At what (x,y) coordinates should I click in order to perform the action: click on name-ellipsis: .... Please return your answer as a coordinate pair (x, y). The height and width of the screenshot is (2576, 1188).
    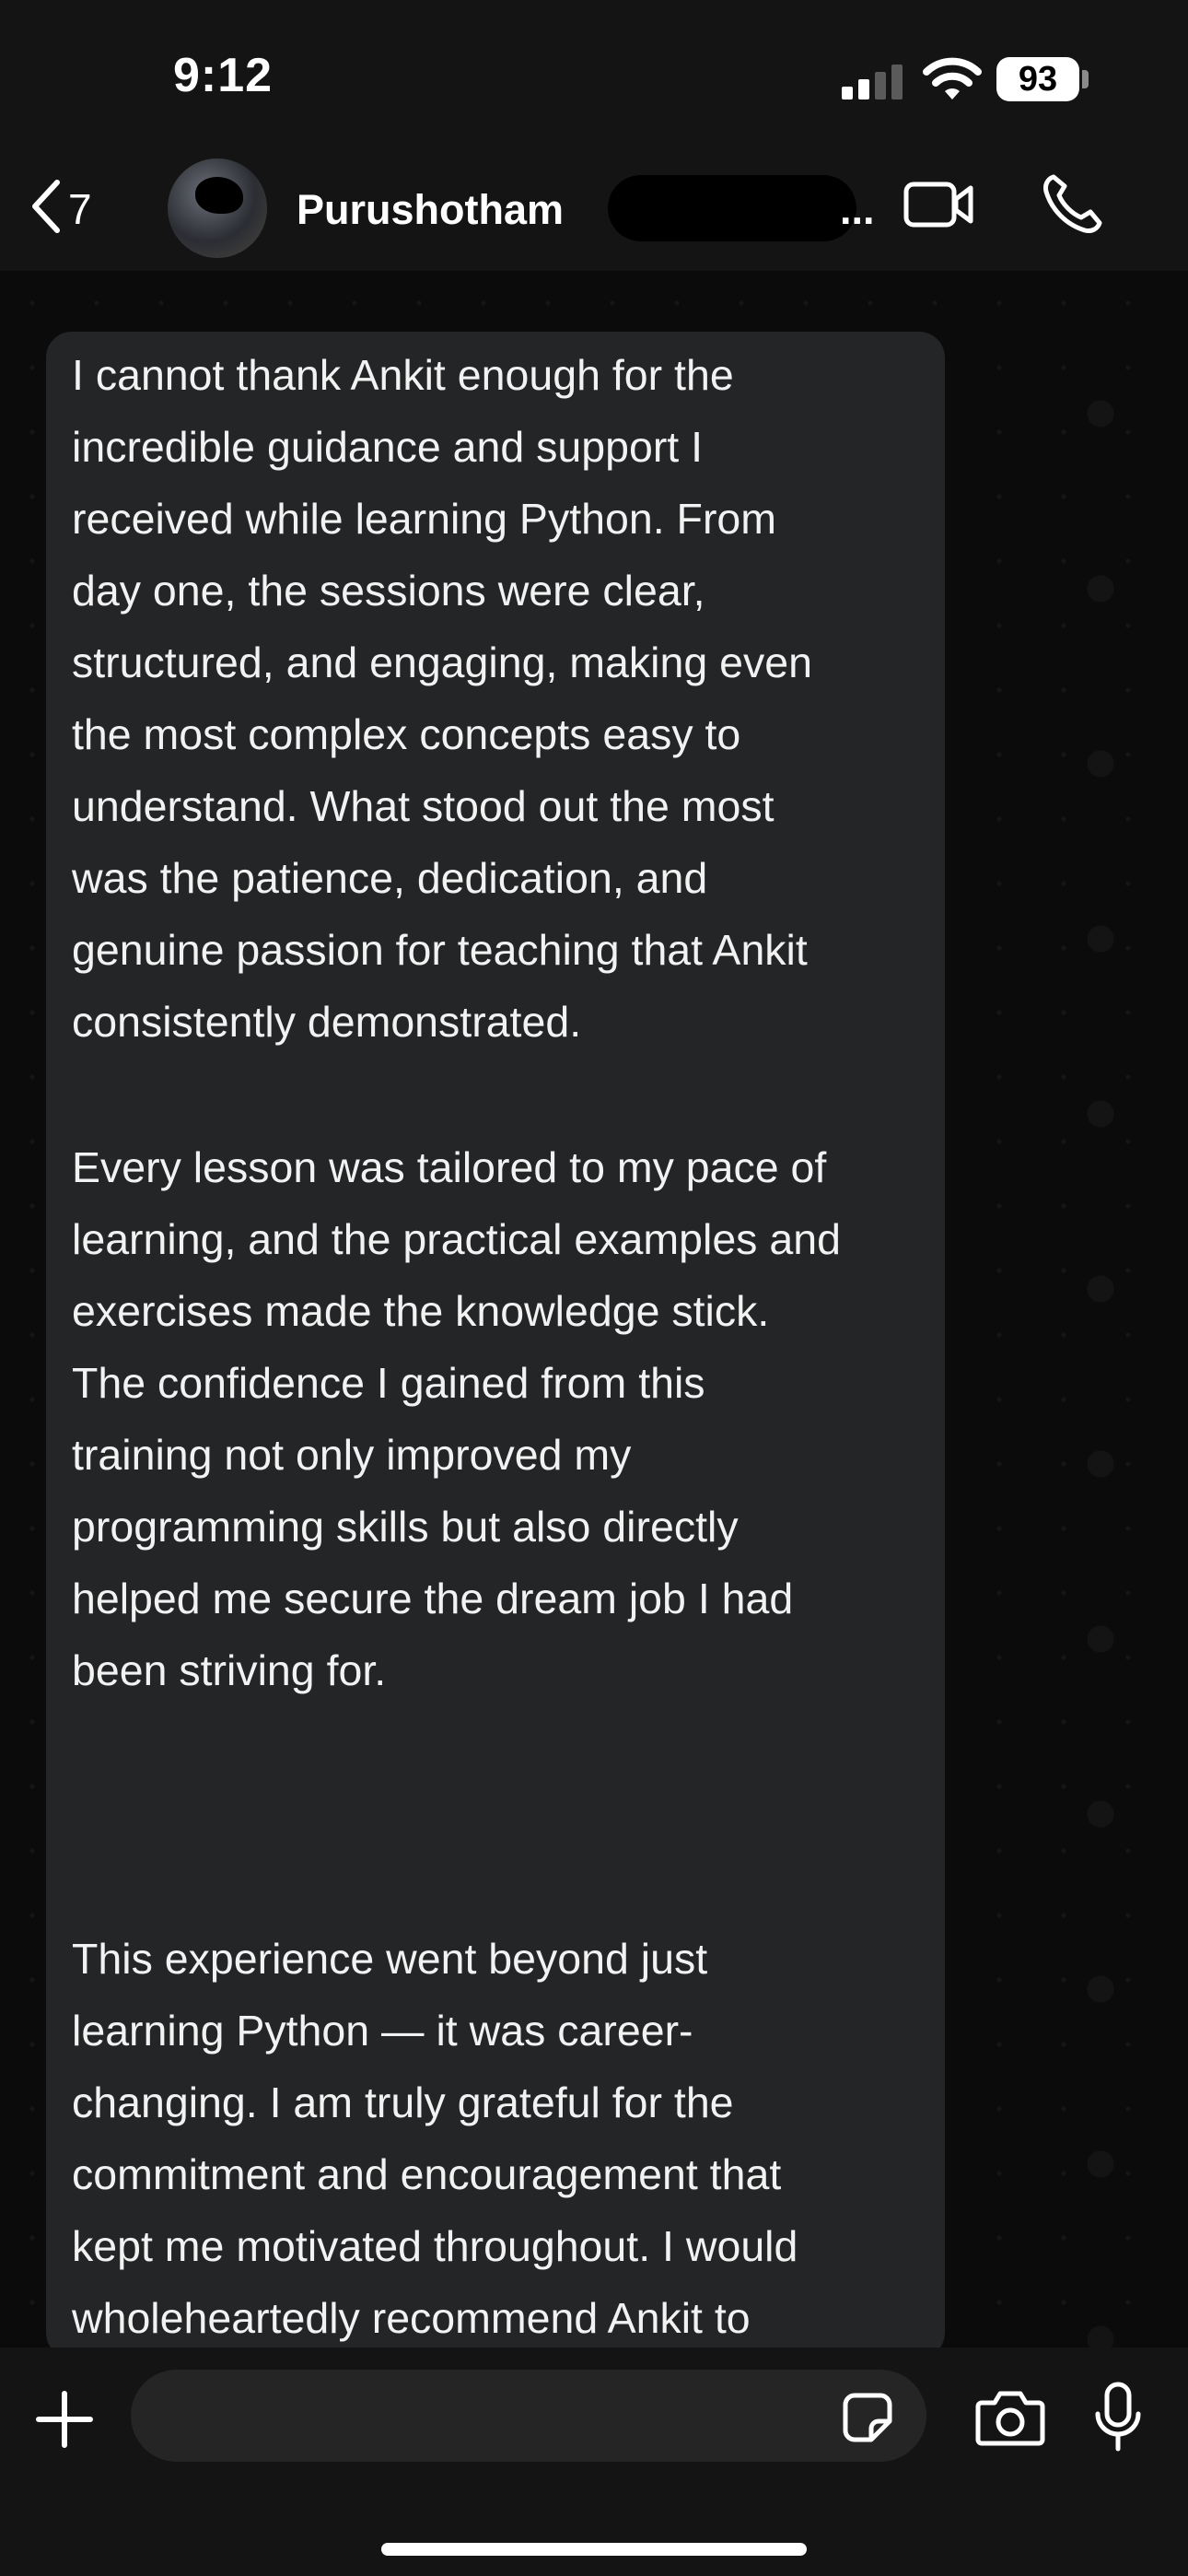
    Looking at the image, I should click on (857, 209).